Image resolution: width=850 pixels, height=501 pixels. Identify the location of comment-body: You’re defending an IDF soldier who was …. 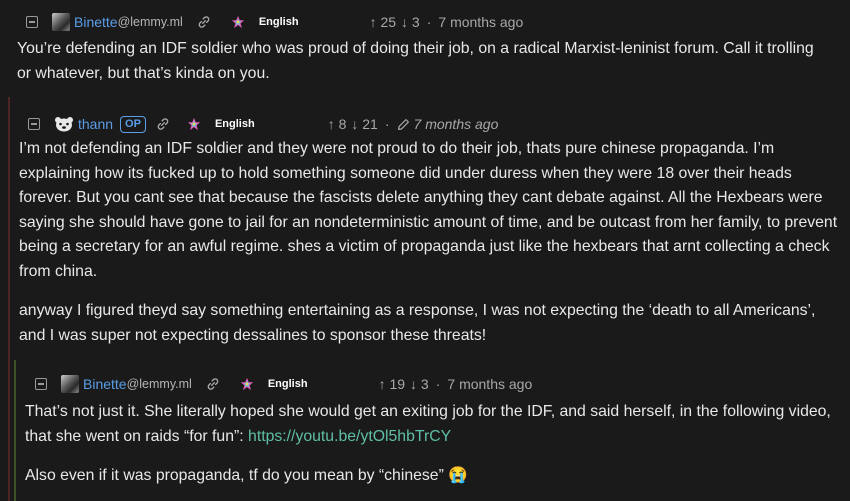
(424, 61).